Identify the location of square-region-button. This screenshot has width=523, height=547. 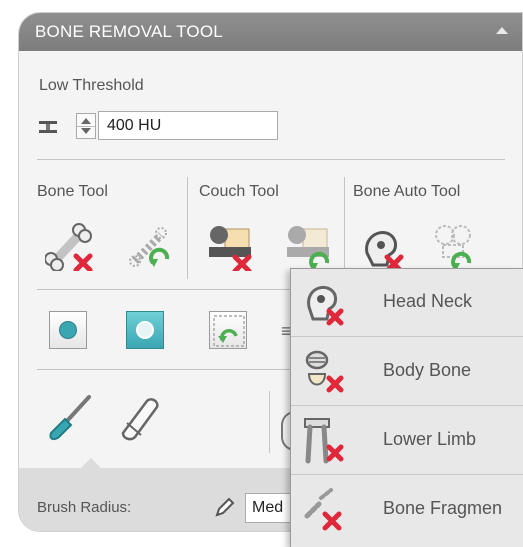
(145, 330).